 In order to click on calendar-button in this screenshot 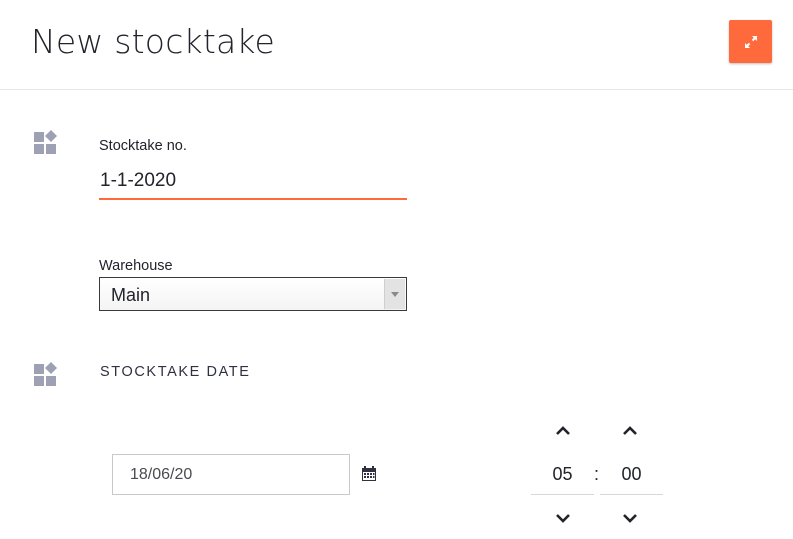, I will do `click(369, 474)`.